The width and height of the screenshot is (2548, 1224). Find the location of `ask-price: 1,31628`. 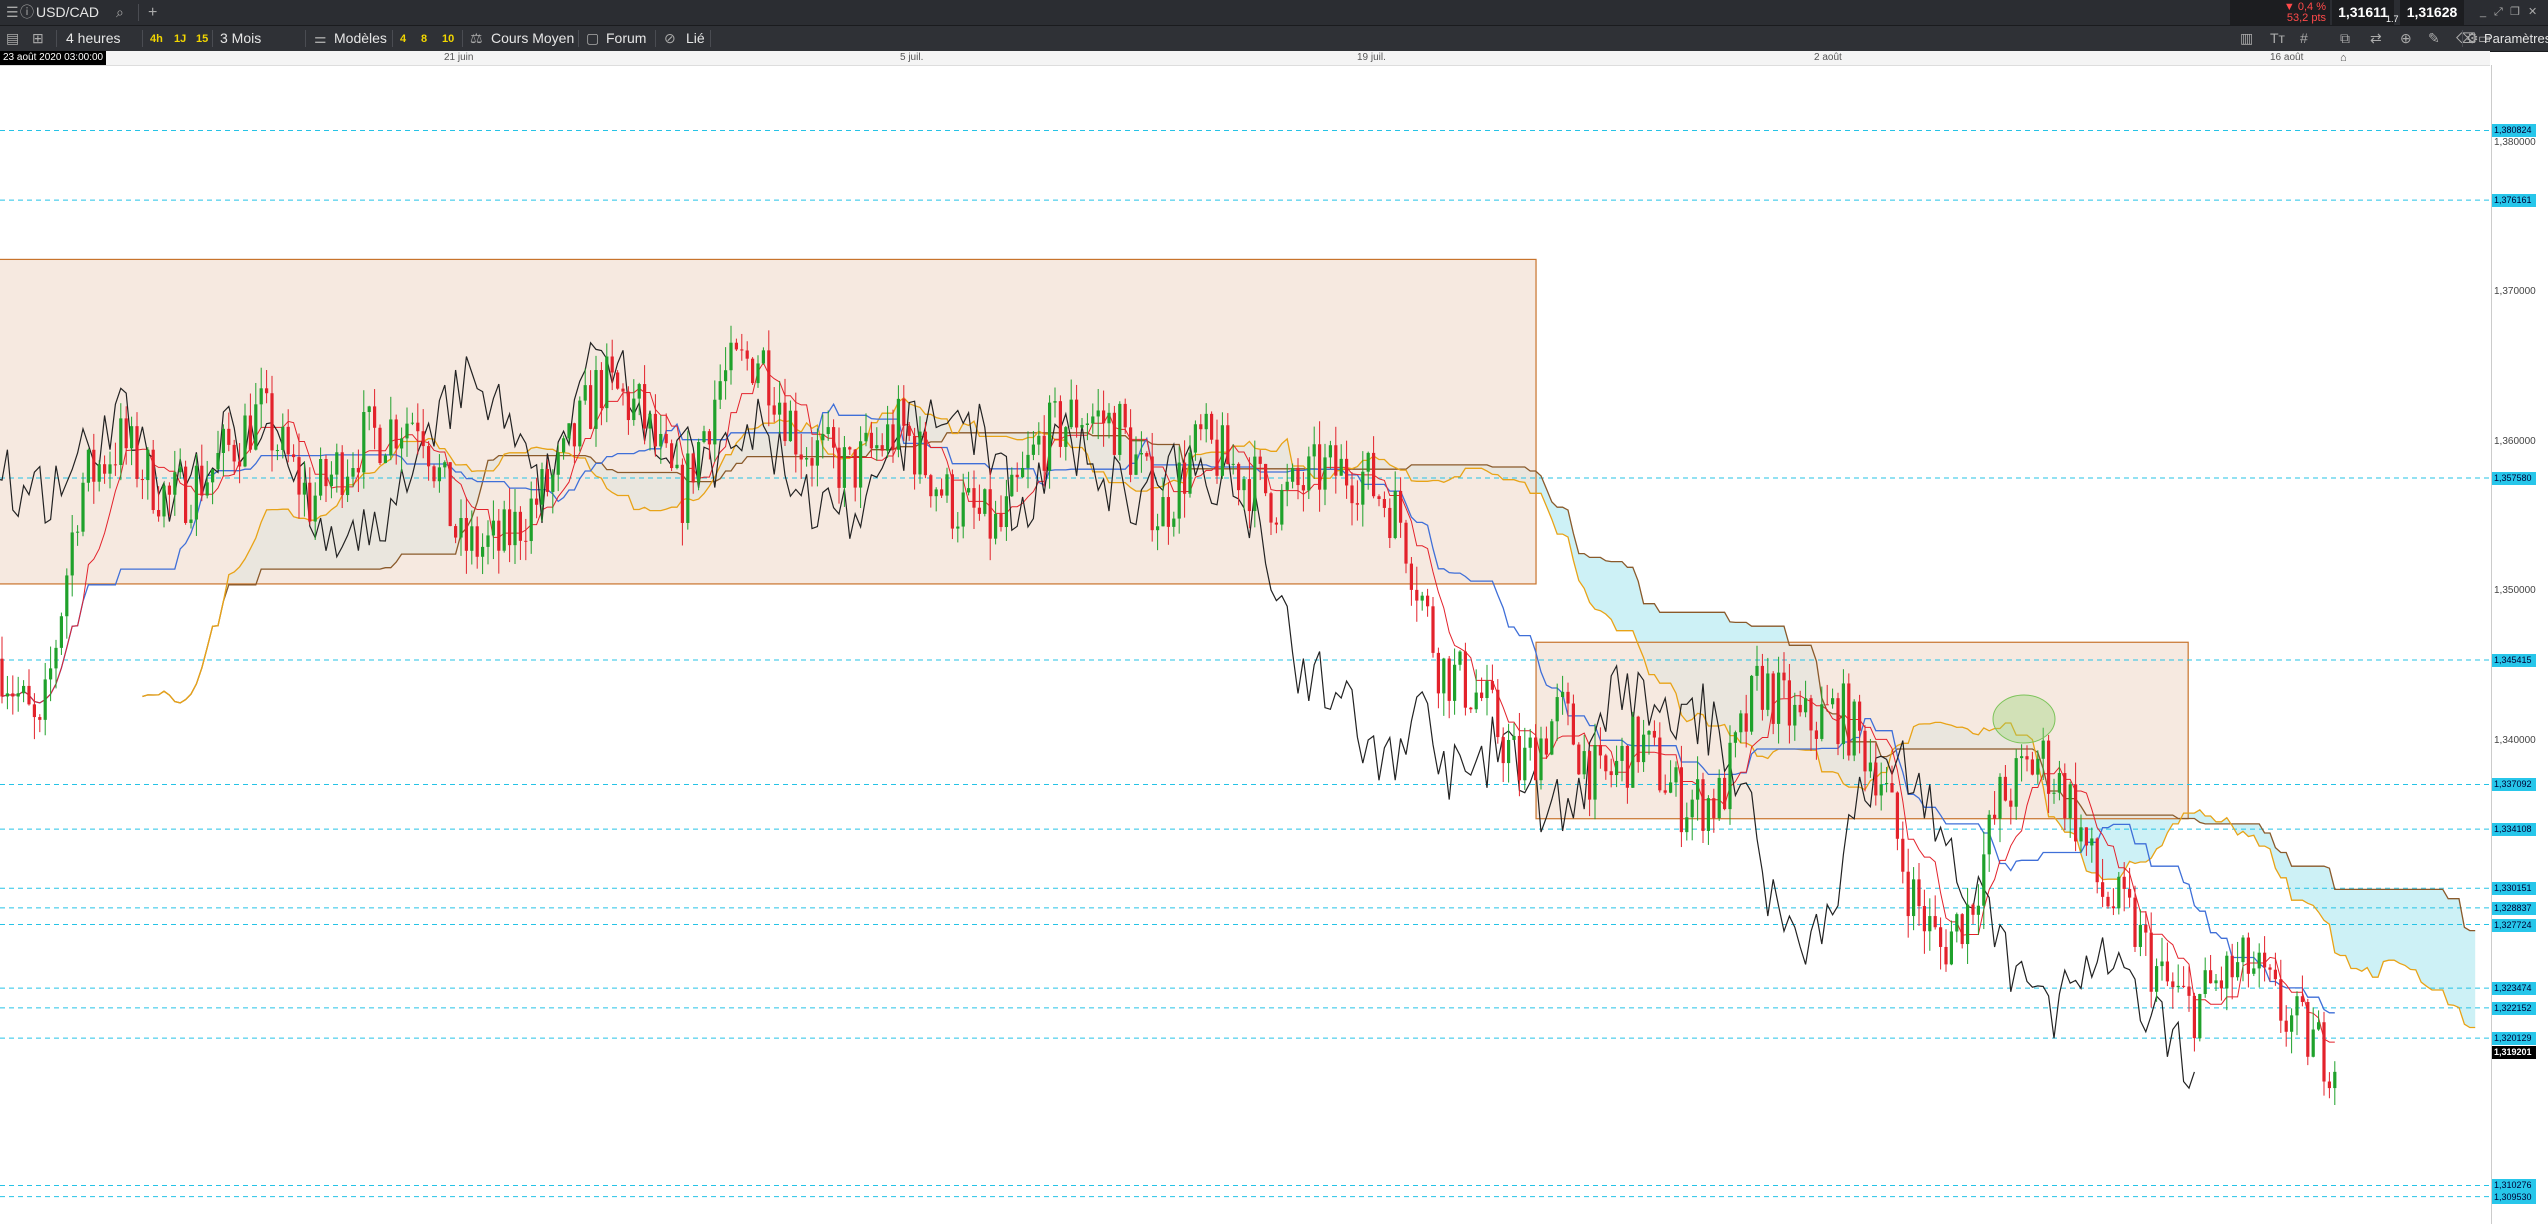

ask-price: 1,31628 is located at coordinates (2432, 12).